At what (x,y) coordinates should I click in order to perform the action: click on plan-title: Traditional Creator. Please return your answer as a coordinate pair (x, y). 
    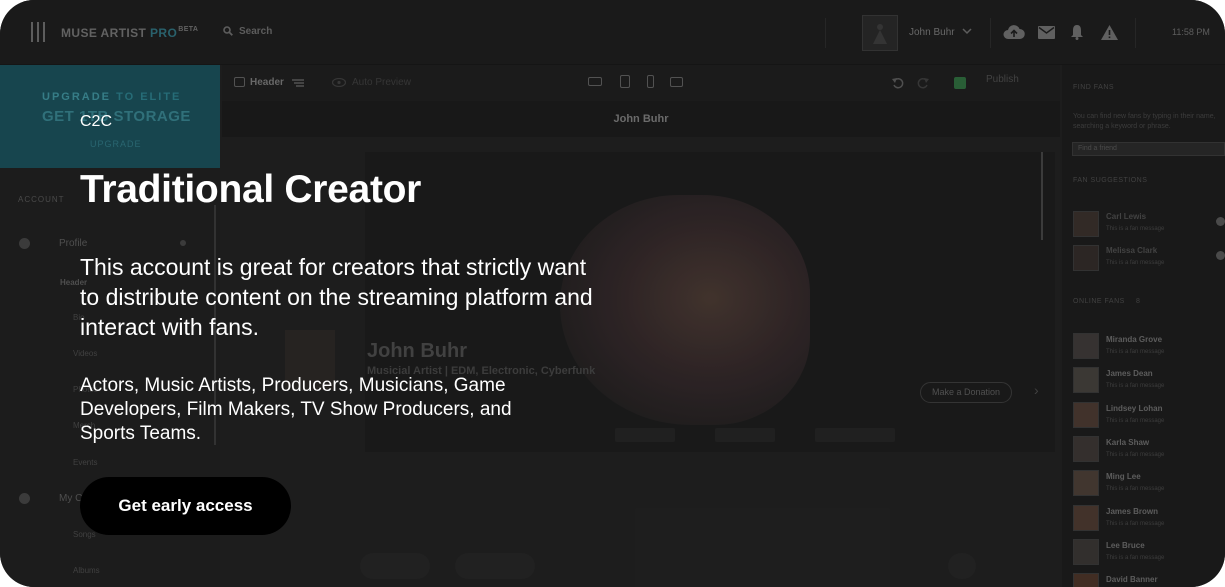
    Looking at the image, I should click on (251, 189).